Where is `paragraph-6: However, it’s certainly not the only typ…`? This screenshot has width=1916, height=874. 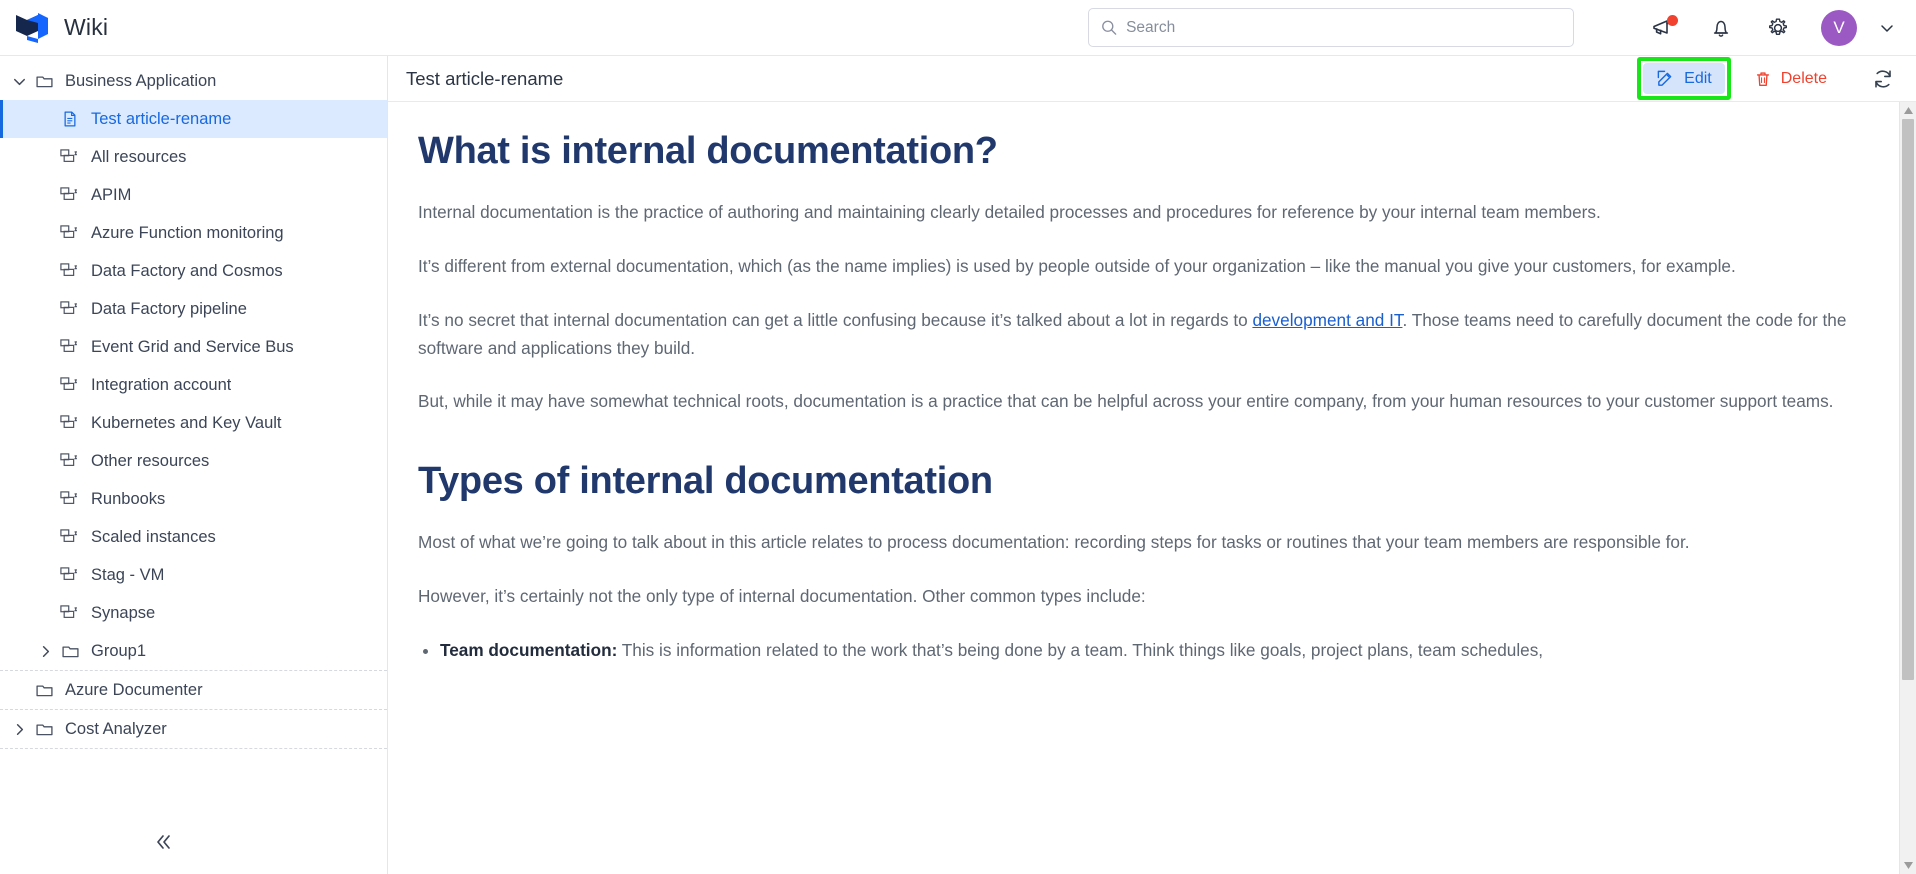
paragraph-6: However, it’s certainly not the only typ… is located at coordinates (782, 596).